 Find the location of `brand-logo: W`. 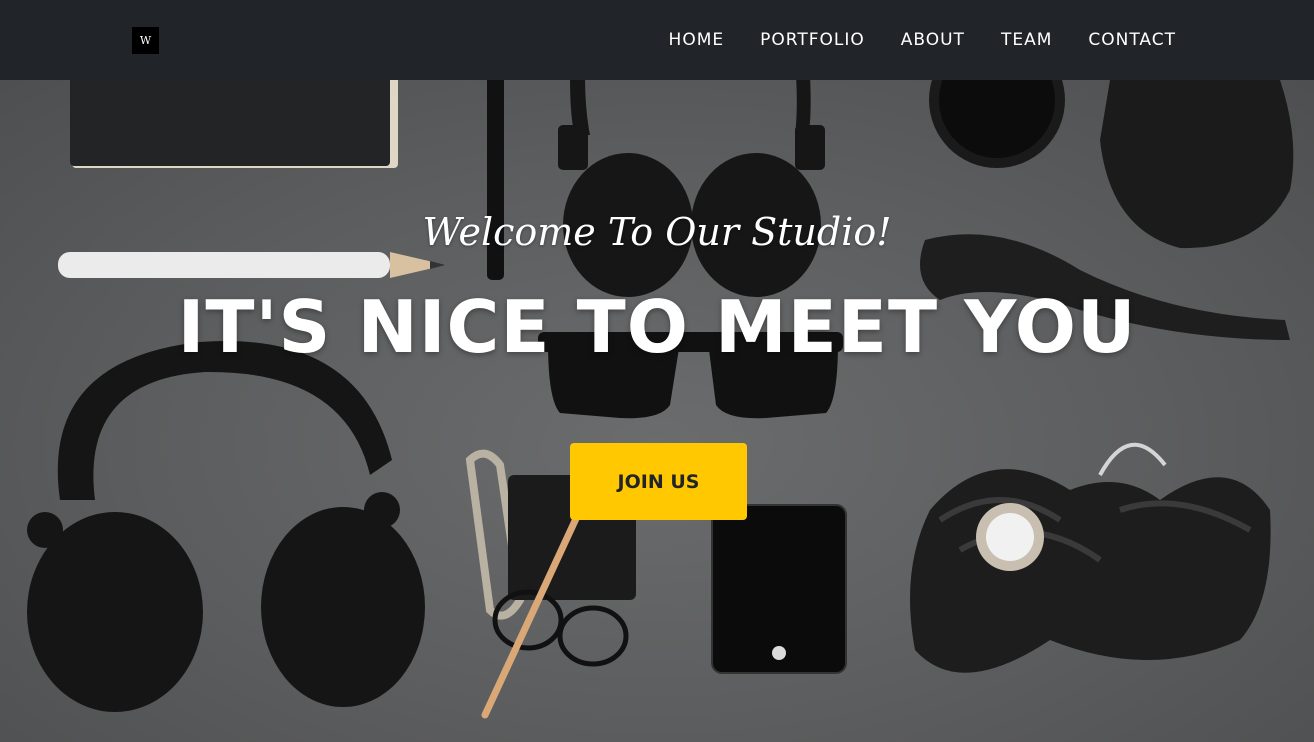

brand-logo: W is located at coordinates (145, 40).